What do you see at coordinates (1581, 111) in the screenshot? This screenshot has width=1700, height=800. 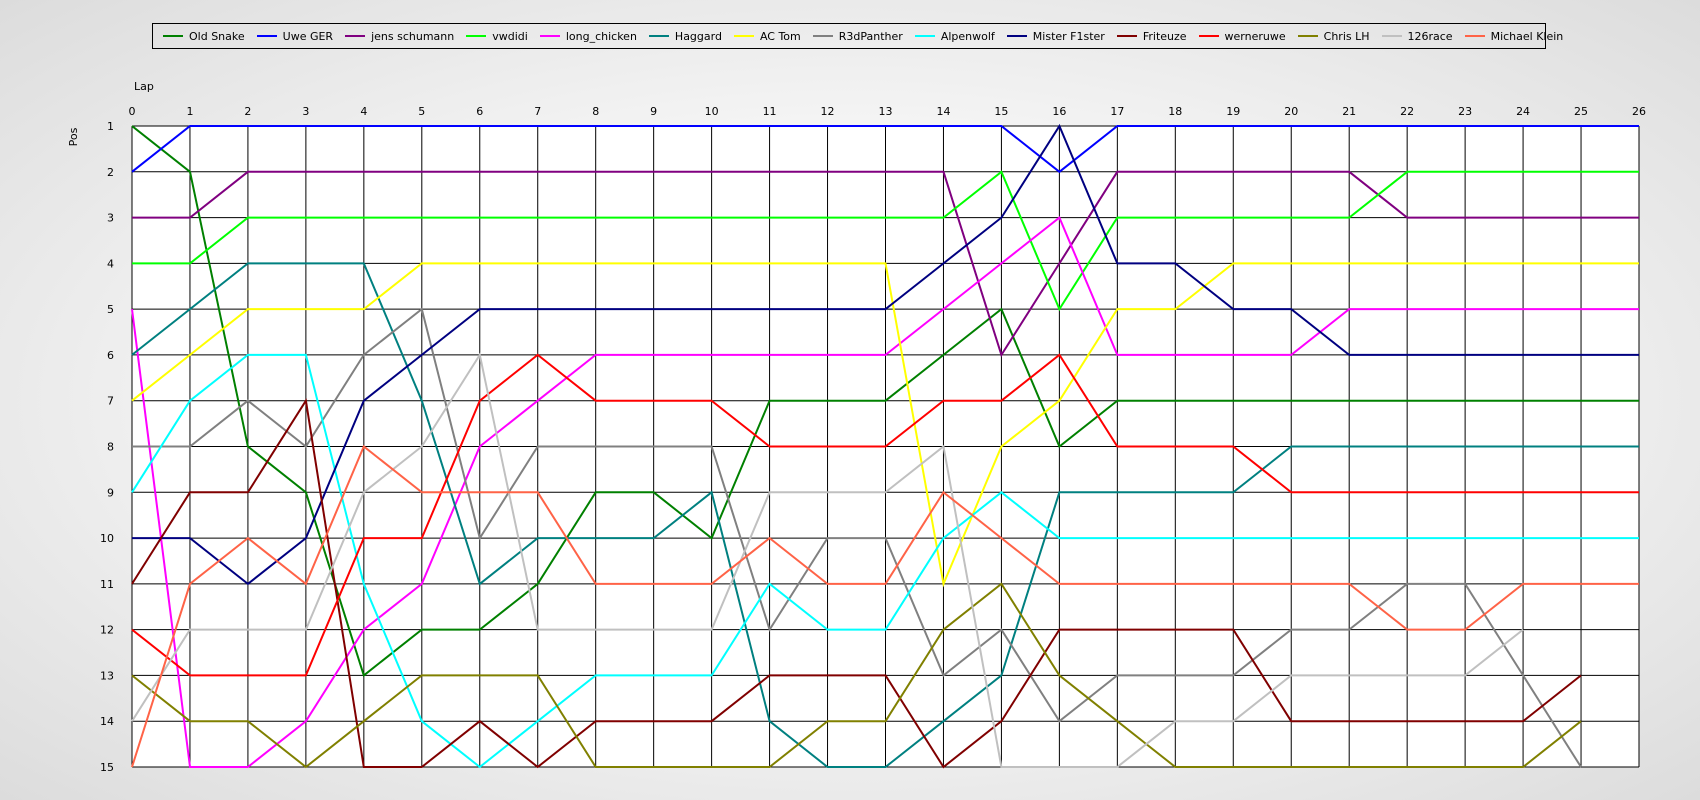 I see `x-tick-label: 25` at bounding box center [1581, 111].